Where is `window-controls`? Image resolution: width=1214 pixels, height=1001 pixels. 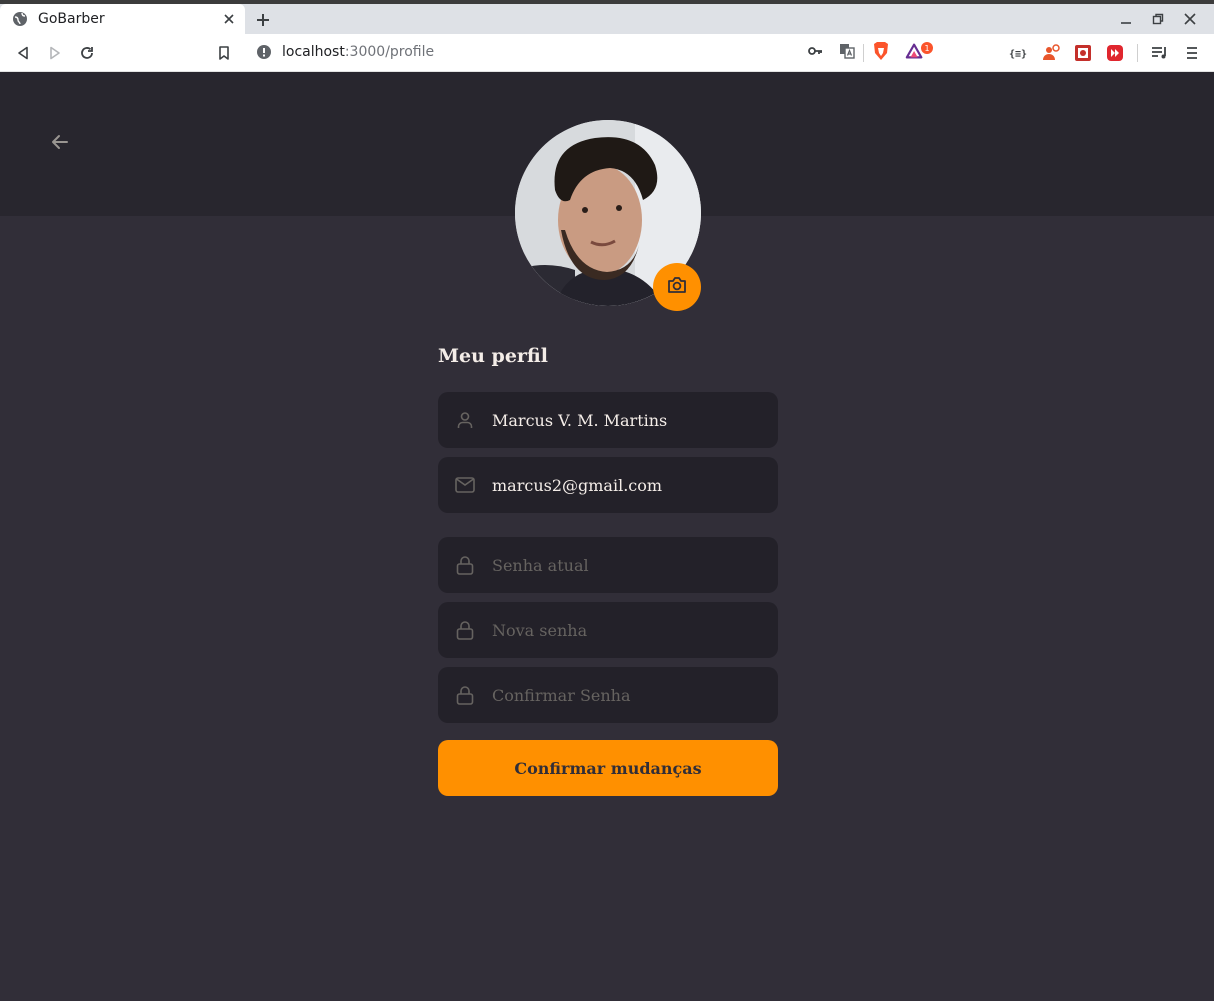 window-controls is located at coordinates (1158, 19).